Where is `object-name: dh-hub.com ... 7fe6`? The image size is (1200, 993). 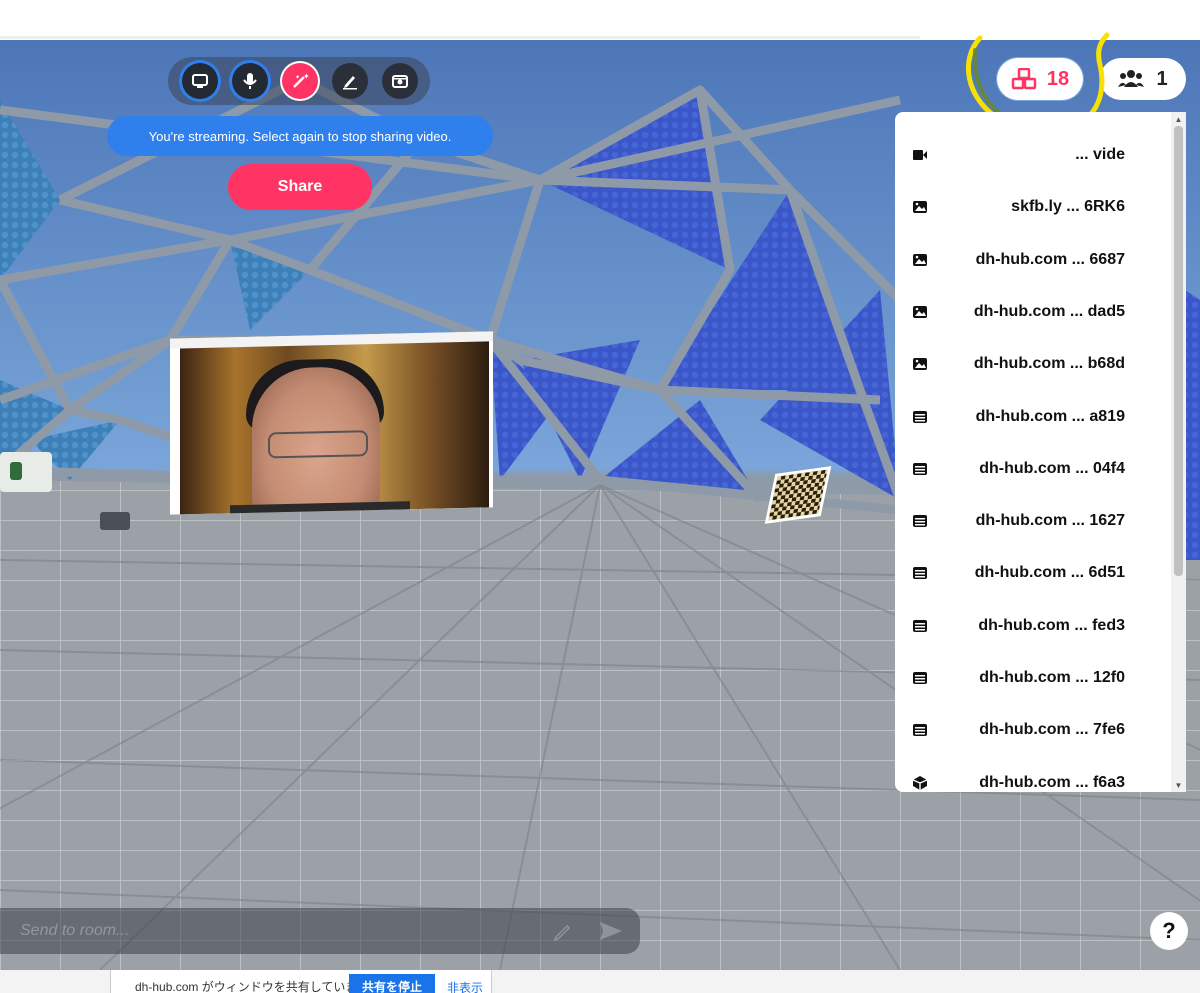
object-name: dh-hub.com ... 7fe6 is located at coordinates (1052, 730).